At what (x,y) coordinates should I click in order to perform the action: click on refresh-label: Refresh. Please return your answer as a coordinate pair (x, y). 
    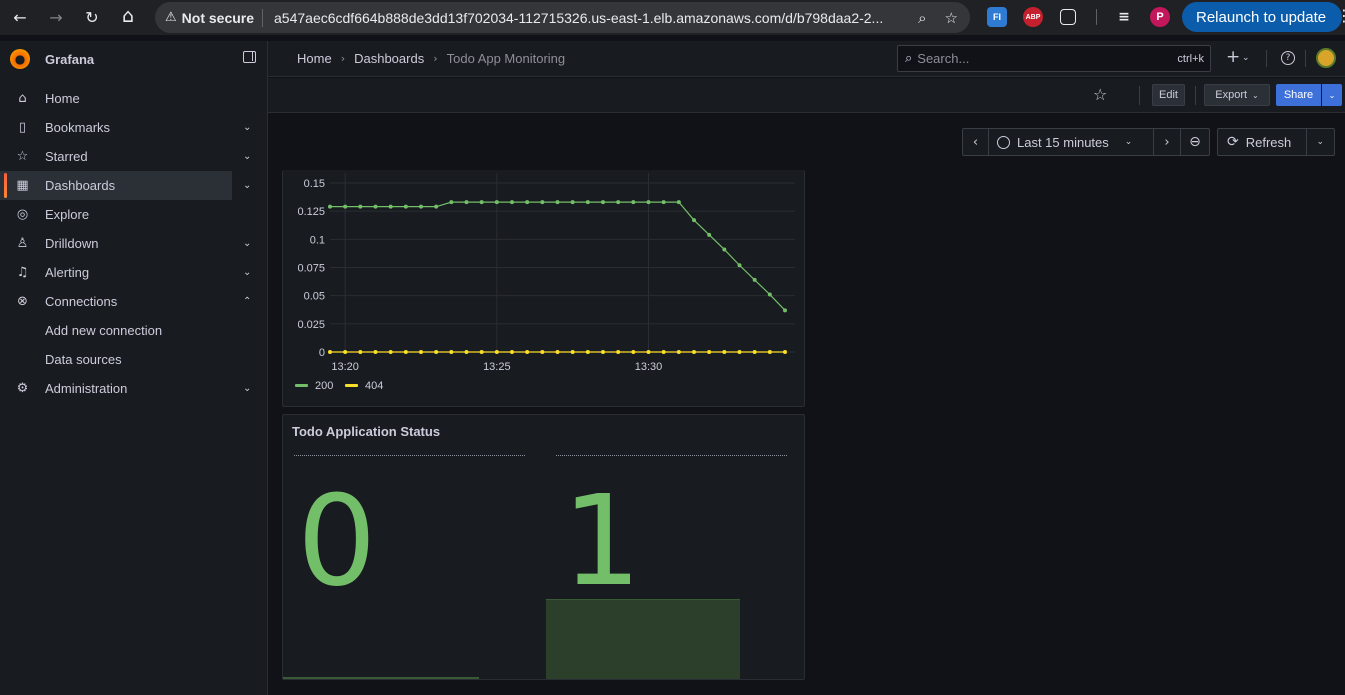
    Looking at the image, I should click on (1268, 142).